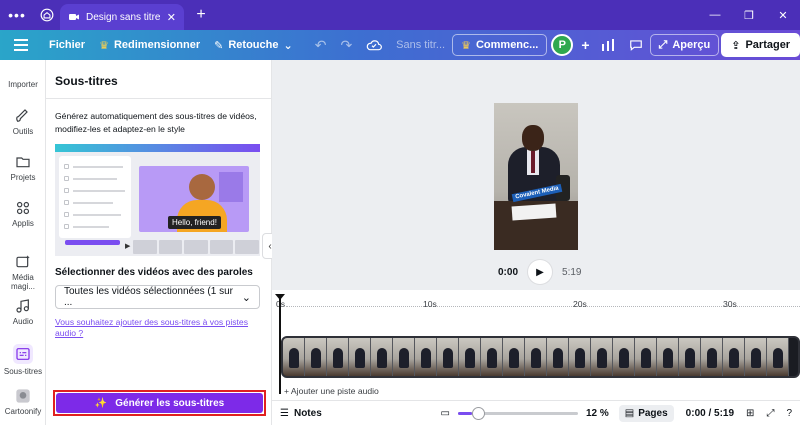  I want to click on magic-media-icon, so click(23, 261).